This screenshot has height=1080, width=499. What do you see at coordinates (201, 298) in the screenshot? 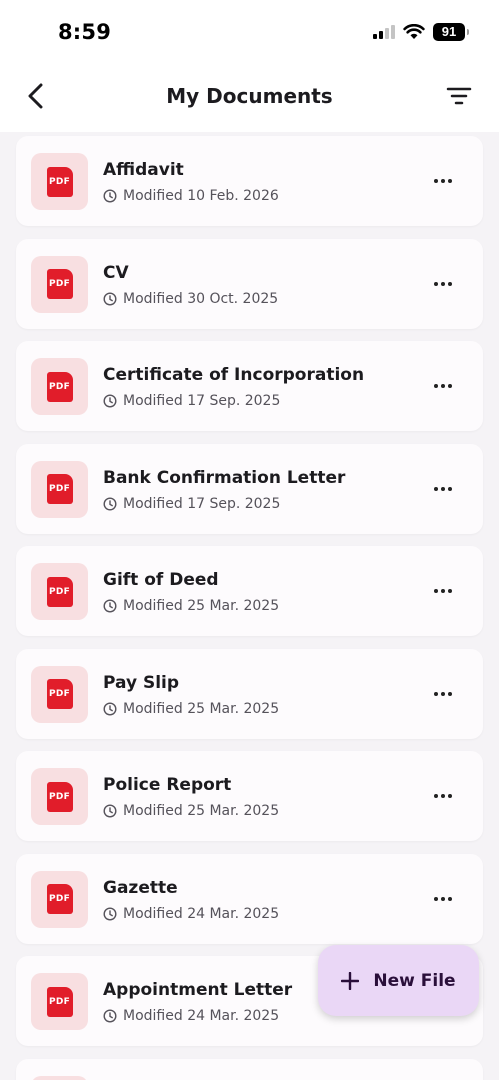
I see `modified-date: Modified 30 Oct. 2025` at bounding box center [201, 298].